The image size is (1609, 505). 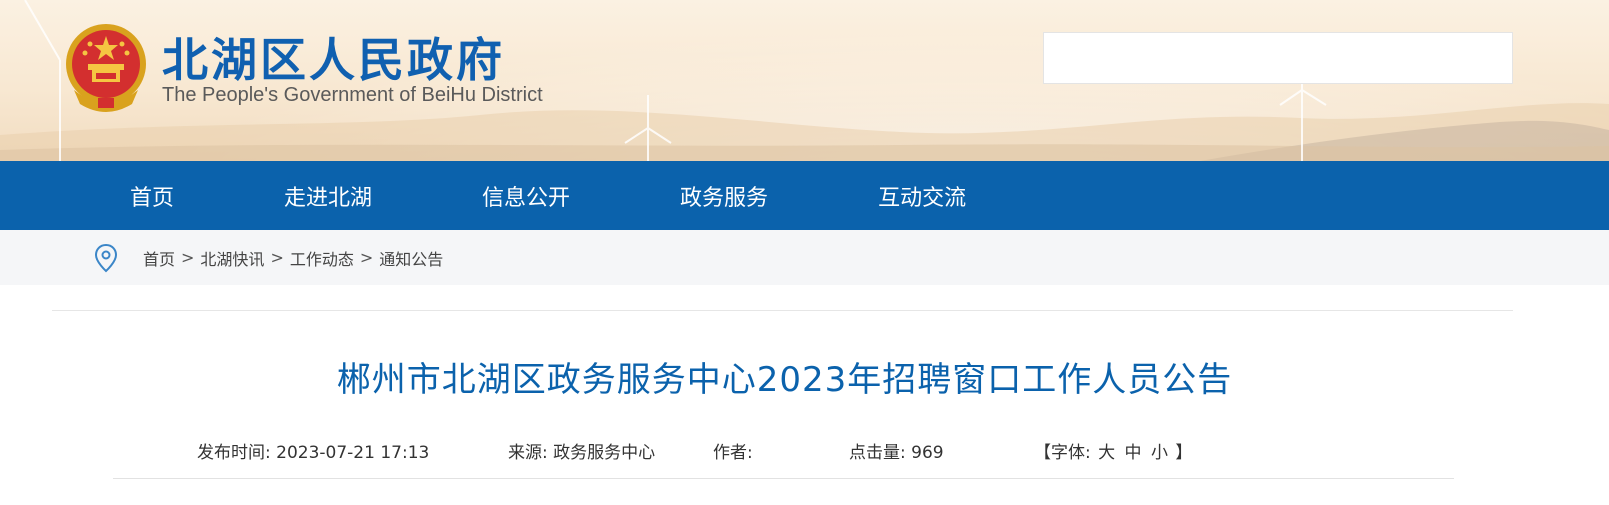 What do you see at coordinates (353, 453) in the screenshot?
I see `publish-value: 2023-07-21 17:13` at bounding box center [353, 453].